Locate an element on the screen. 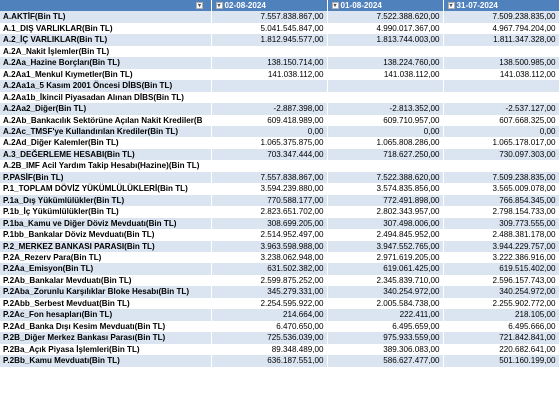 The width and height of the screenshot is (559, 418). value-cell: 501.160.199,00 is located at coordinates (501, 361).